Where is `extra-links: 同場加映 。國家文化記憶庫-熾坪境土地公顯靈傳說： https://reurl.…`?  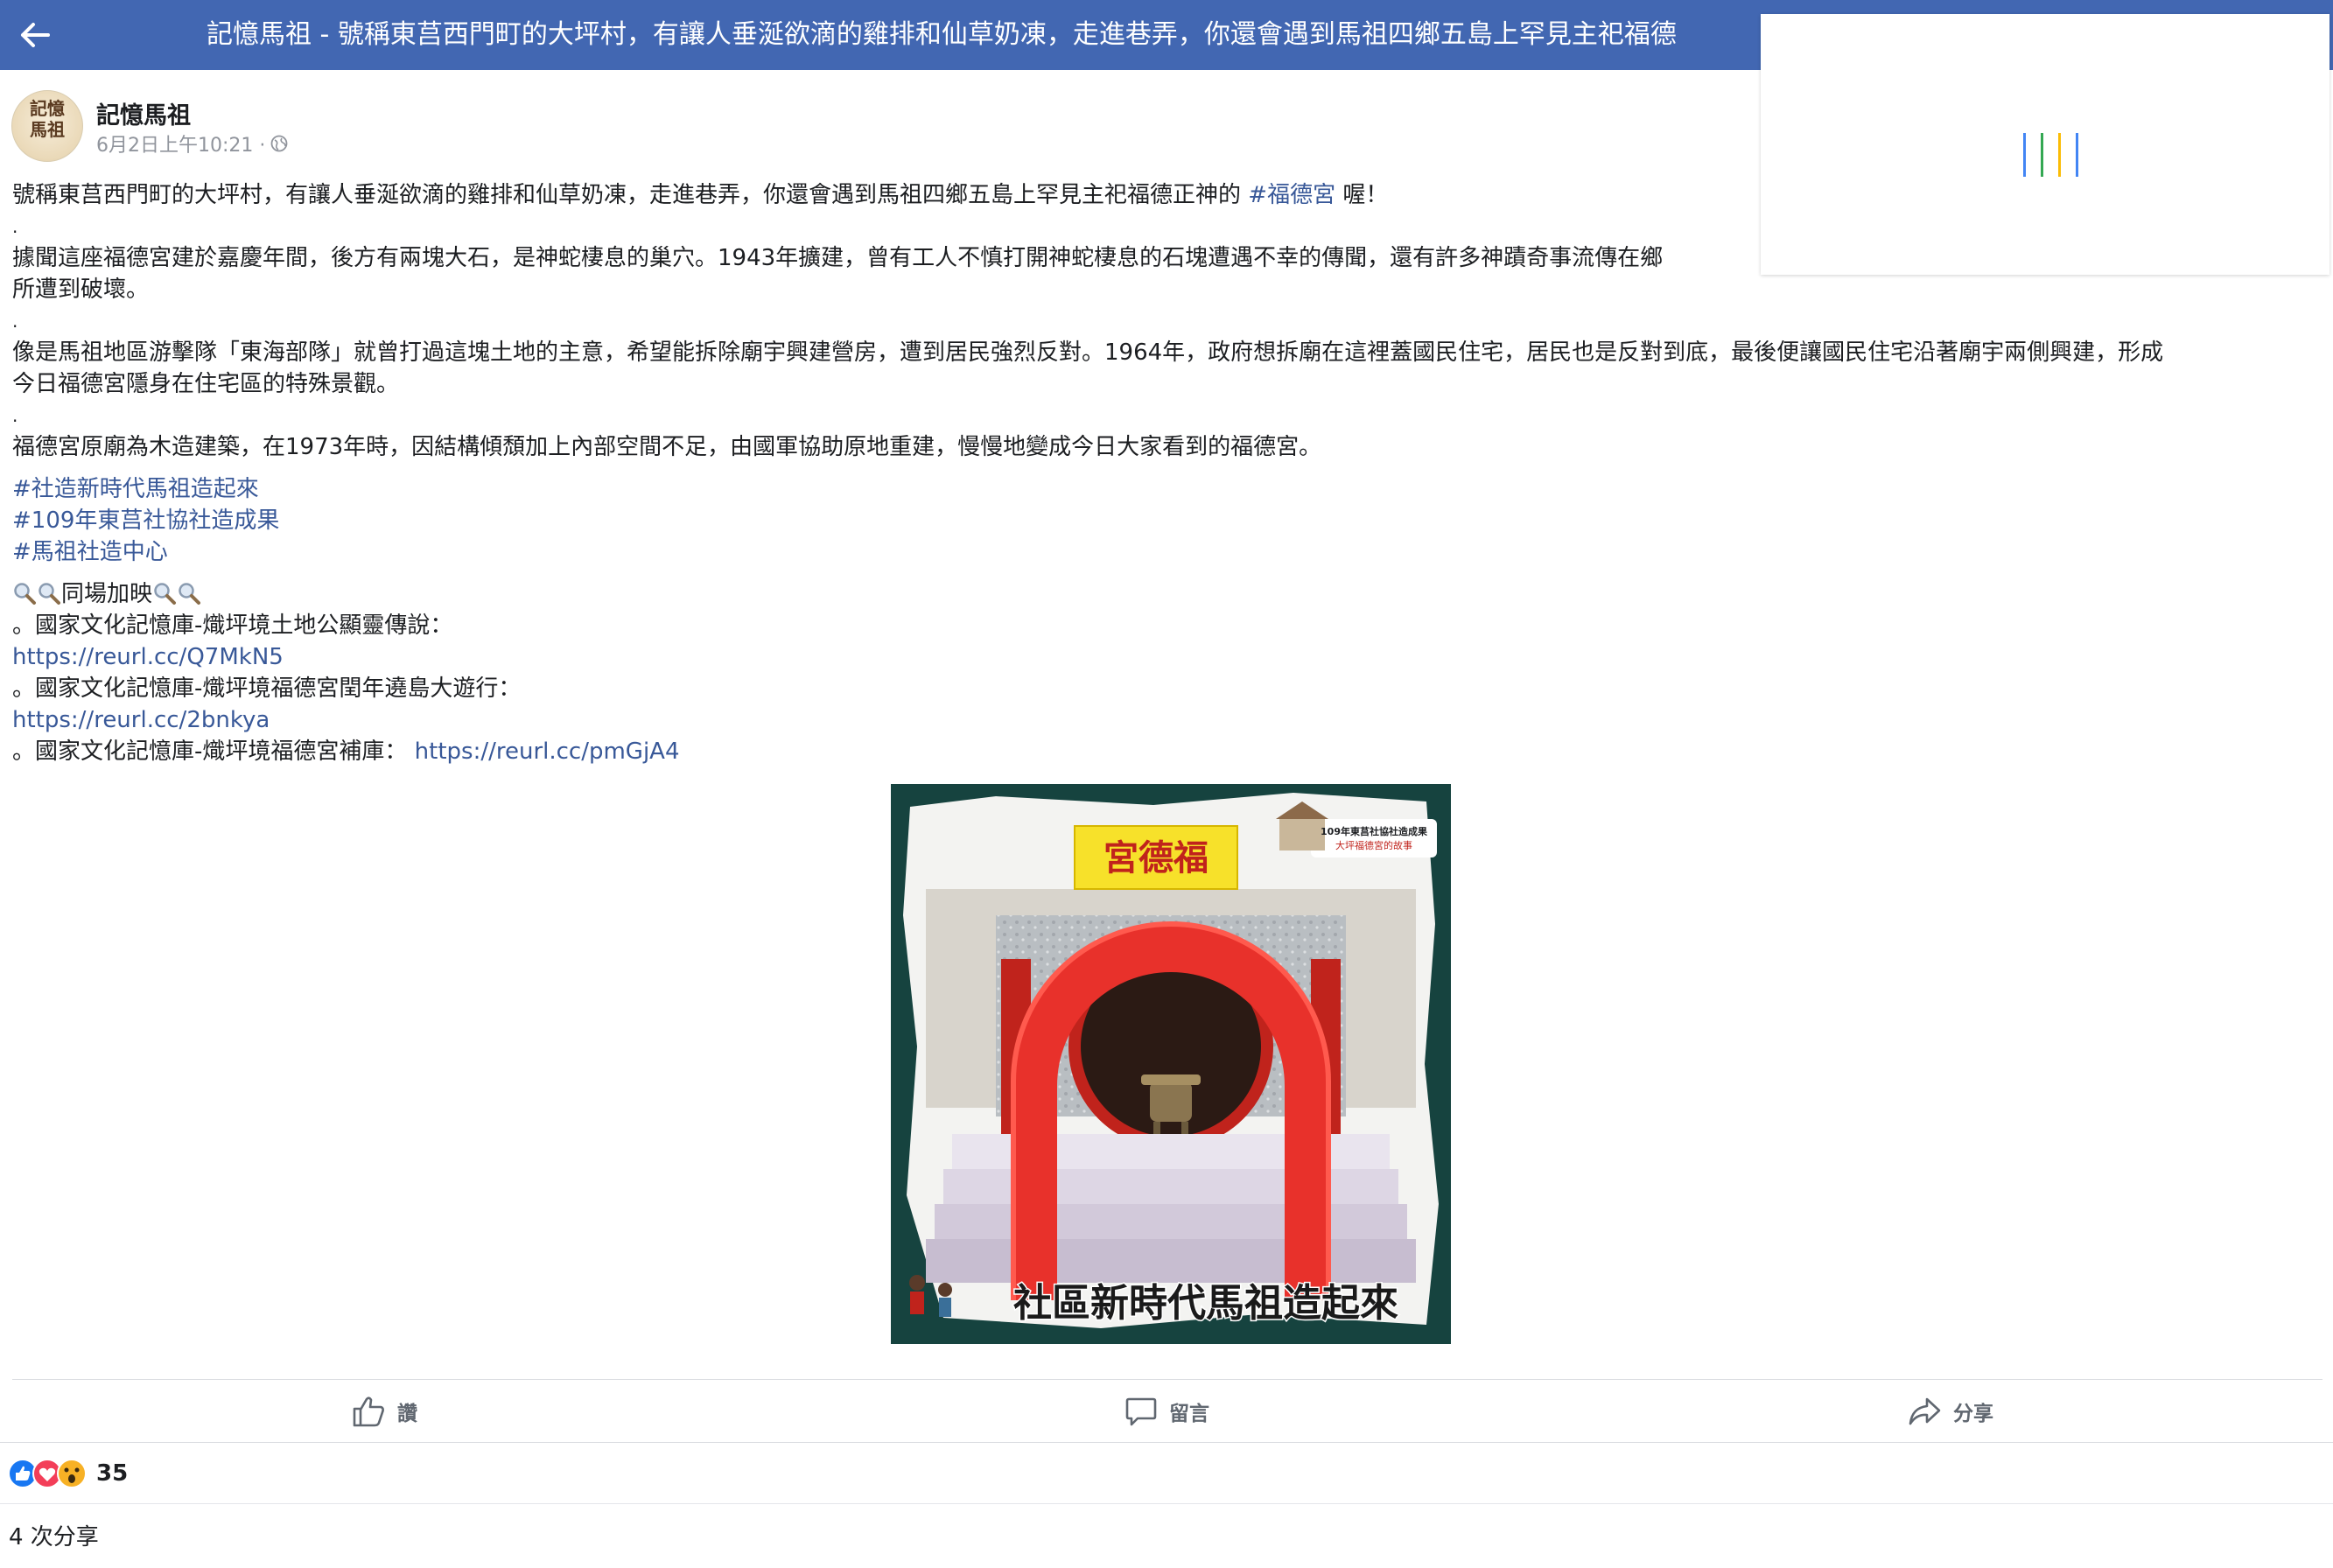
extra-links: 同場加映 。國家文化記憶庫-熾坪境土地公顯靈傳說： https://reurl.… is located at coordinates (1167, 672).